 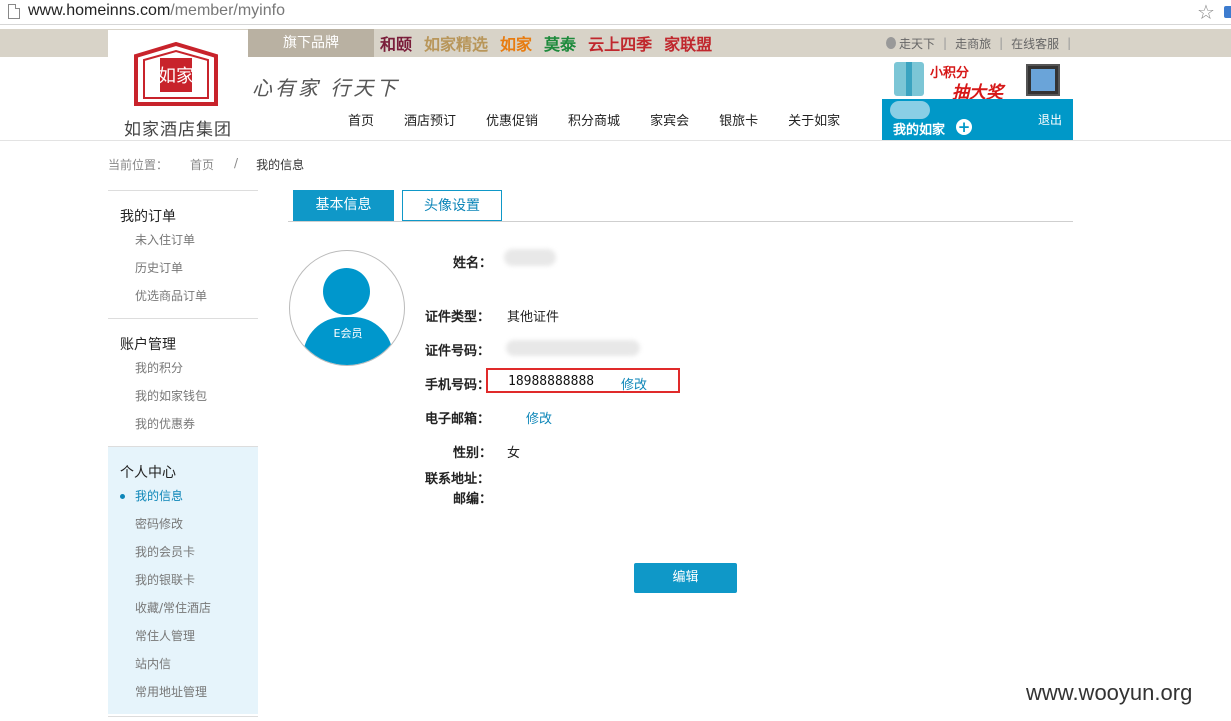 I want to click on breadcrumb-prefix: 当前位置：, so click(x=138, y=165).